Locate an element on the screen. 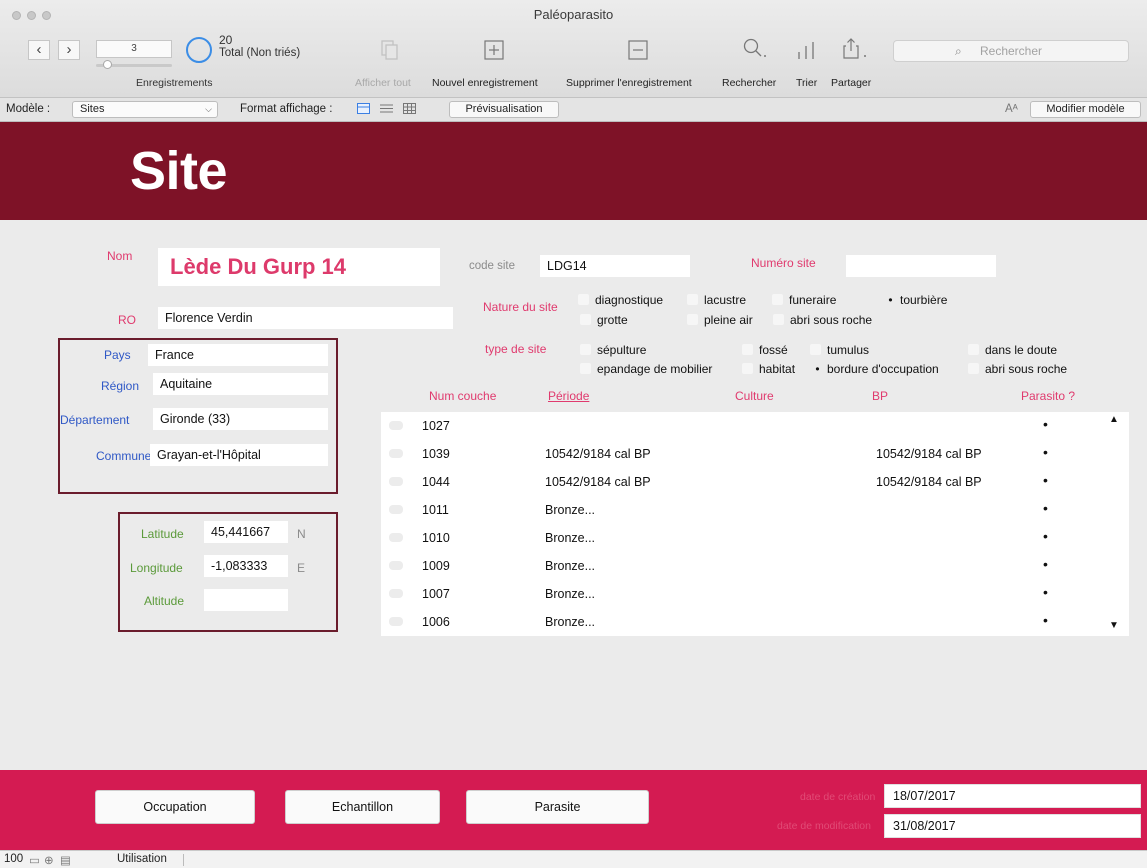 This screenshot has height=868, width=1147. occupation-button: Occupation is located at coordinates (175, 807).